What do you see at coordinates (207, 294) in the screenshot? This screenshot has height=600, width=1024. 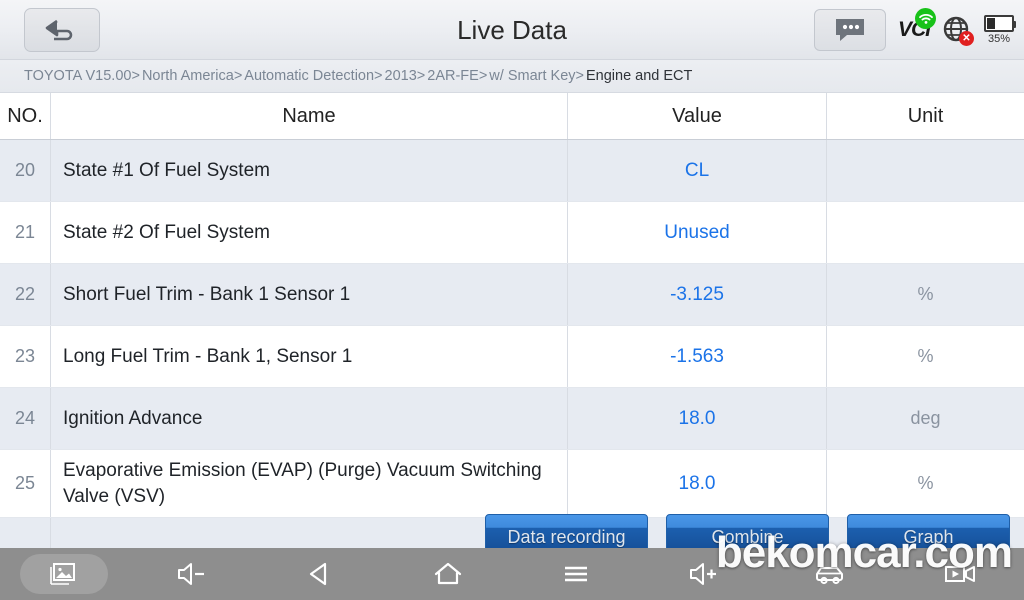 I see `row-name: Short Fuel Trim - Bank 1 Sensor 1` at bounding box center [207, 294].